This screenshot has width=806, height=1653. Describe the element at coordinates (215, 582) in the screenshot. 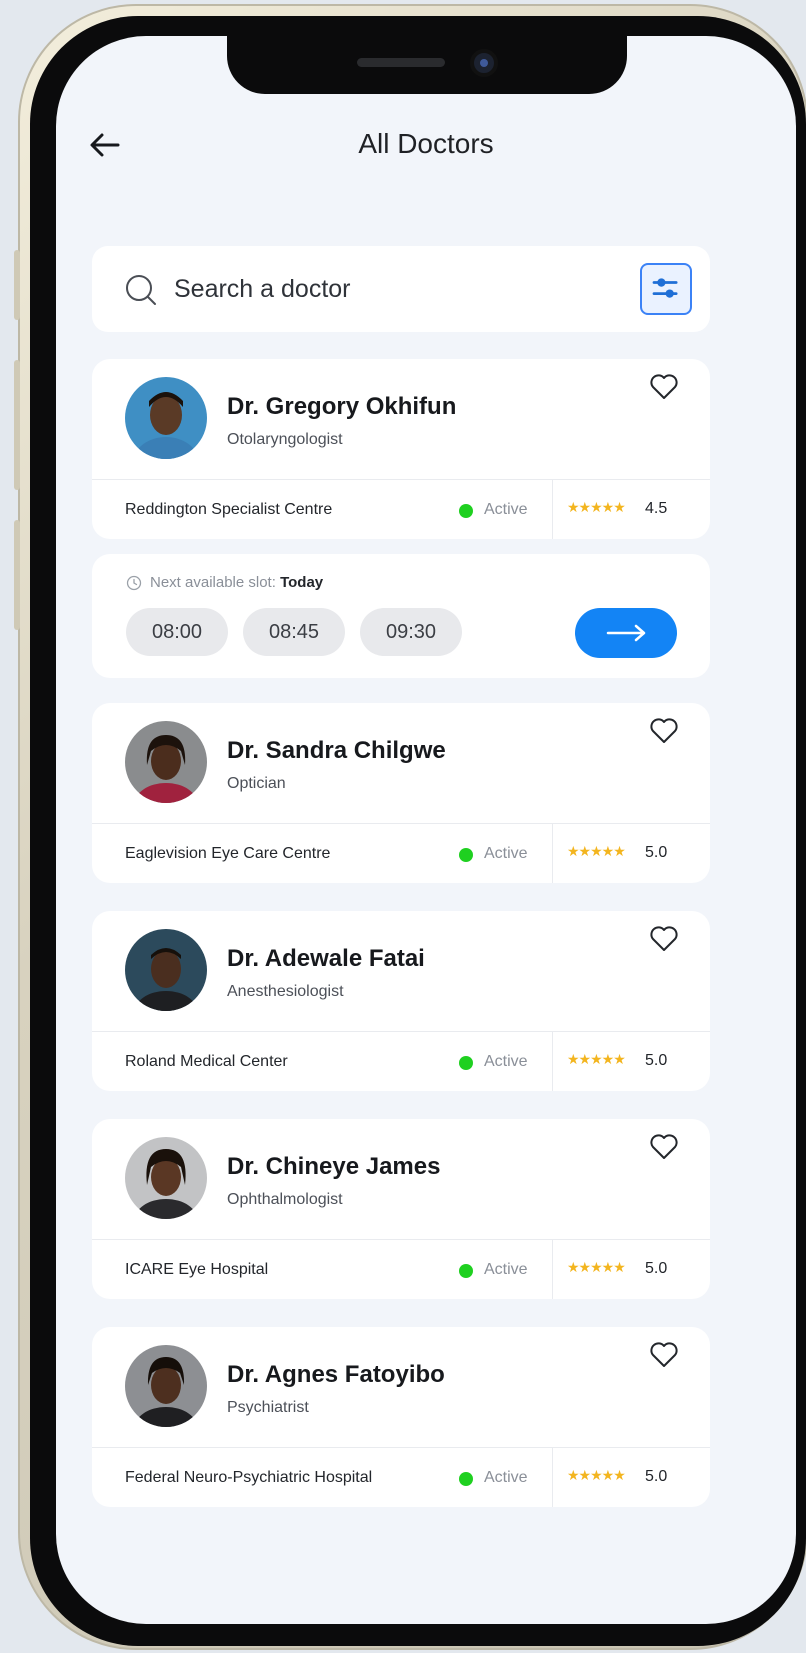

I see `next-slot-text: Next available slot:` at that location.